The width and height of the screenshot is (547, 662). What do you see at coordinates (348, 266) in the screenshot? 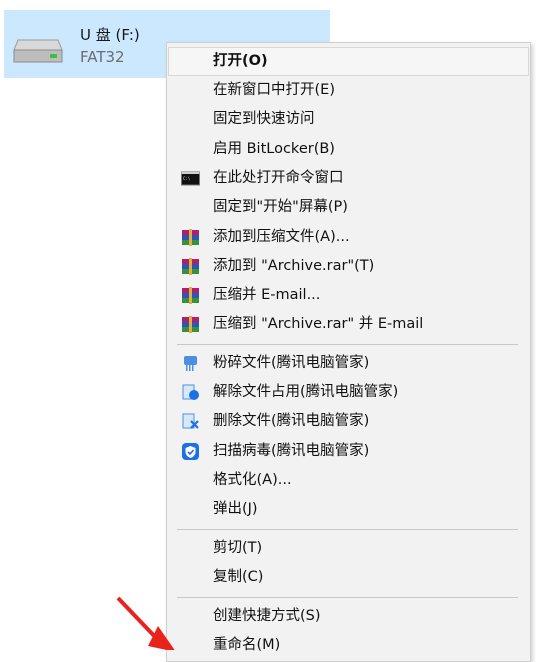
I see `menu-item-add-archive-rar: 添加到 "Archive.rar"(T)` at bounding box center [348, 266].